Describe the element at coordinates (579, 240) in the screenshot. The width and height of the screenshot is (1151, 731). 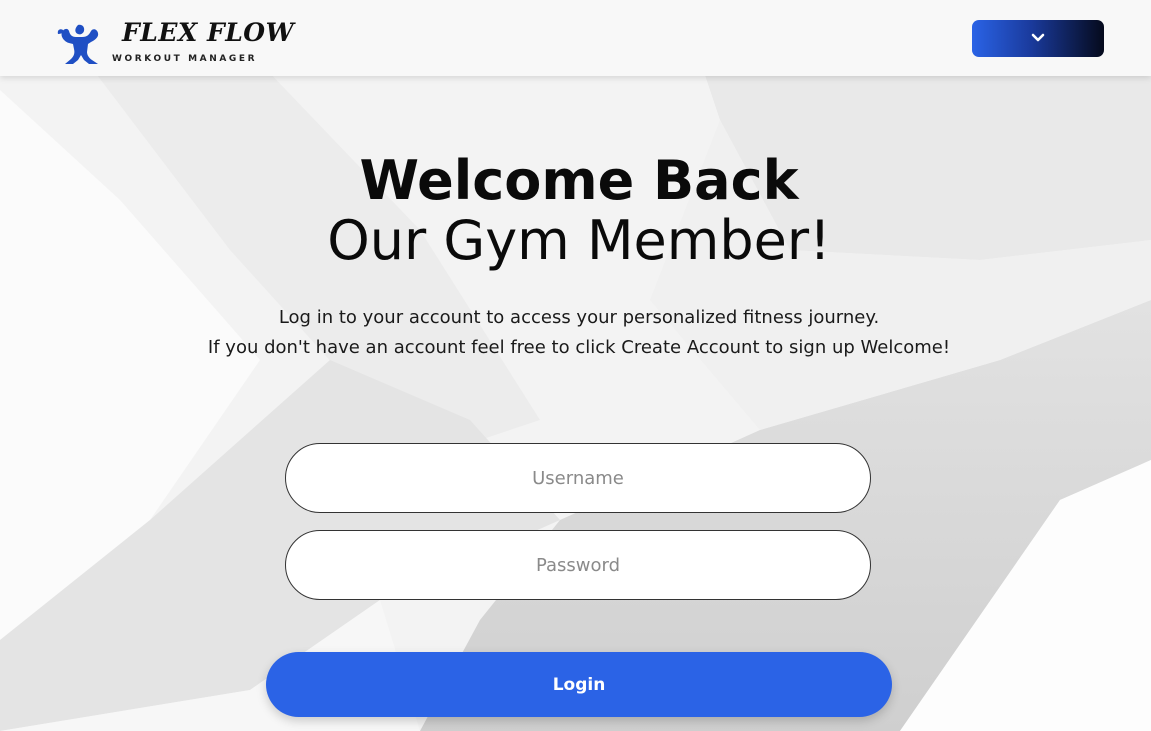
I see `page-title-line2: Our Gym Member!` at that location.